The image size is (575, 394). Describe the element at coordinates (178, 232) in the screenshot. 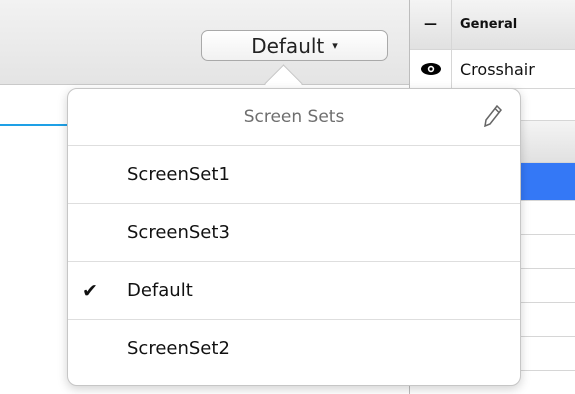

I see `screen-set-item-label: ScreenSet3` at that location.